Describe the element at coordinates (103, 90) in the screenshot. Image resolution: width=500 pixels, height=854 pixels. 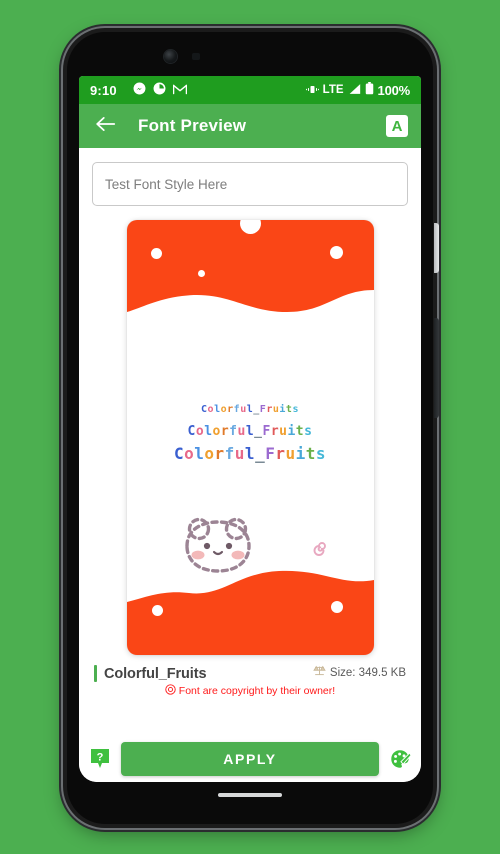
I see `status-bar-clock: 9:10` at that location.